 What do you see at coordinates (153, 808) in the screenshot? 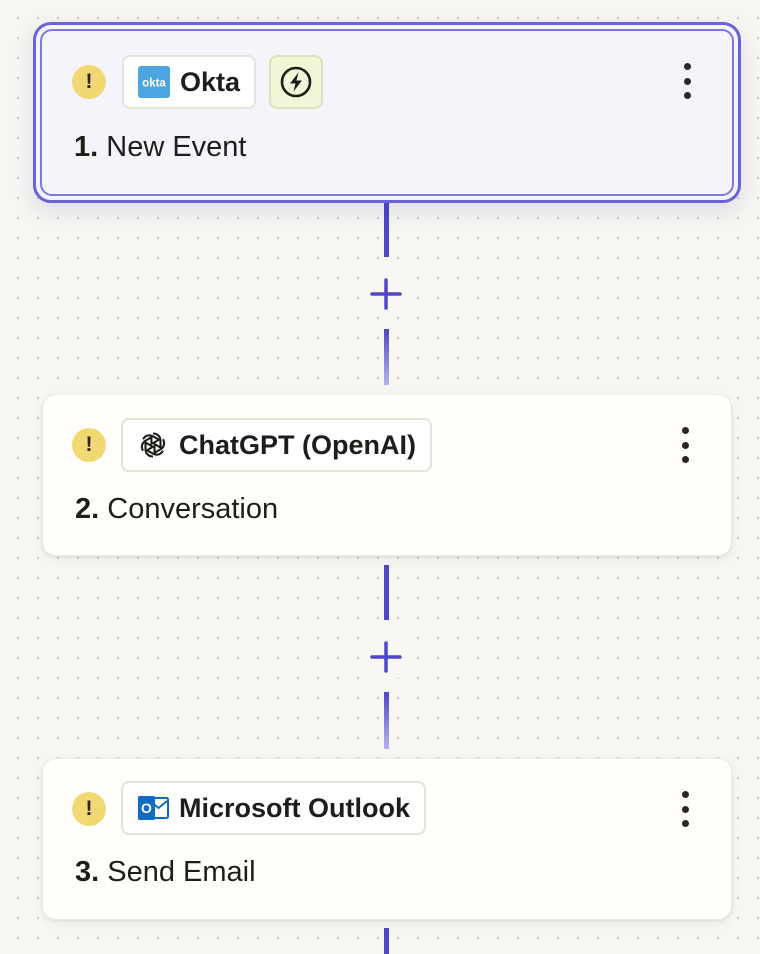
I see `outlook-logo-icon: O` at bounding box center [153, 808].